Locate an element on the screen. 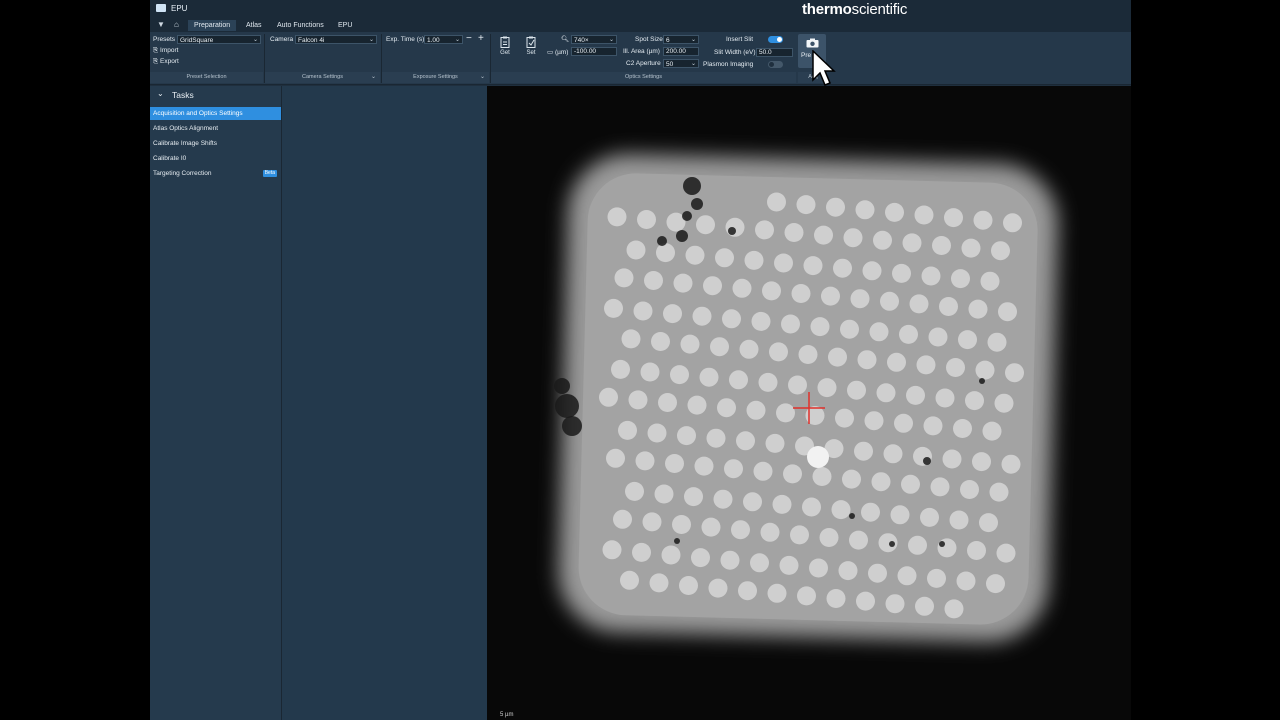 This screenshot has height=720, width=1280. collapse-menu-icon: ▼ is located at coordinates (161, 24).